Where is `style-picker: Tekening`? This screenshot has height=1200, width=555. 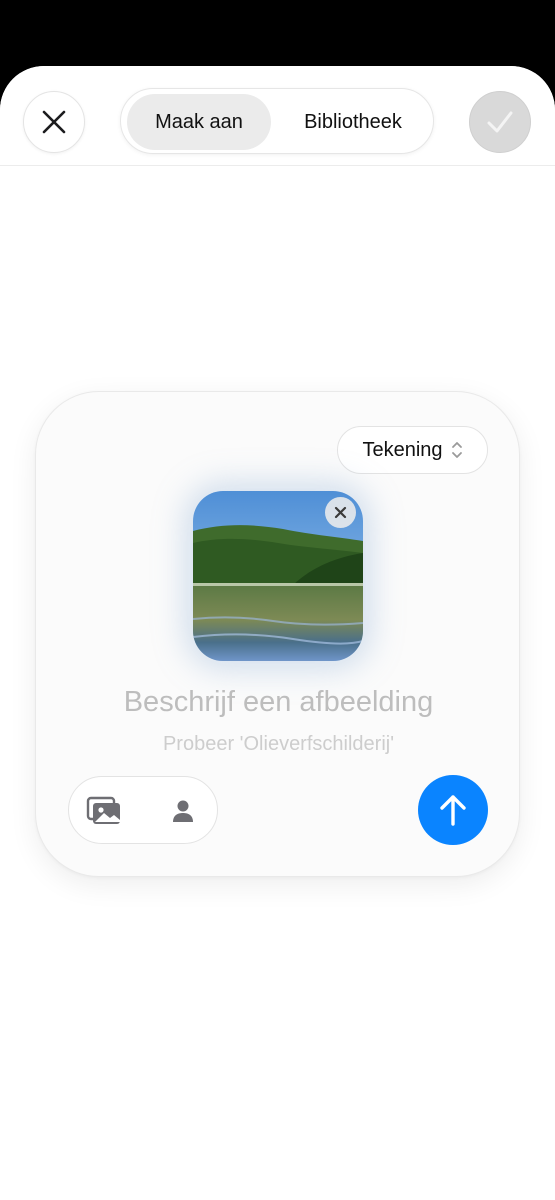
style-picker: Tekening is located at coordinates (412, 450).